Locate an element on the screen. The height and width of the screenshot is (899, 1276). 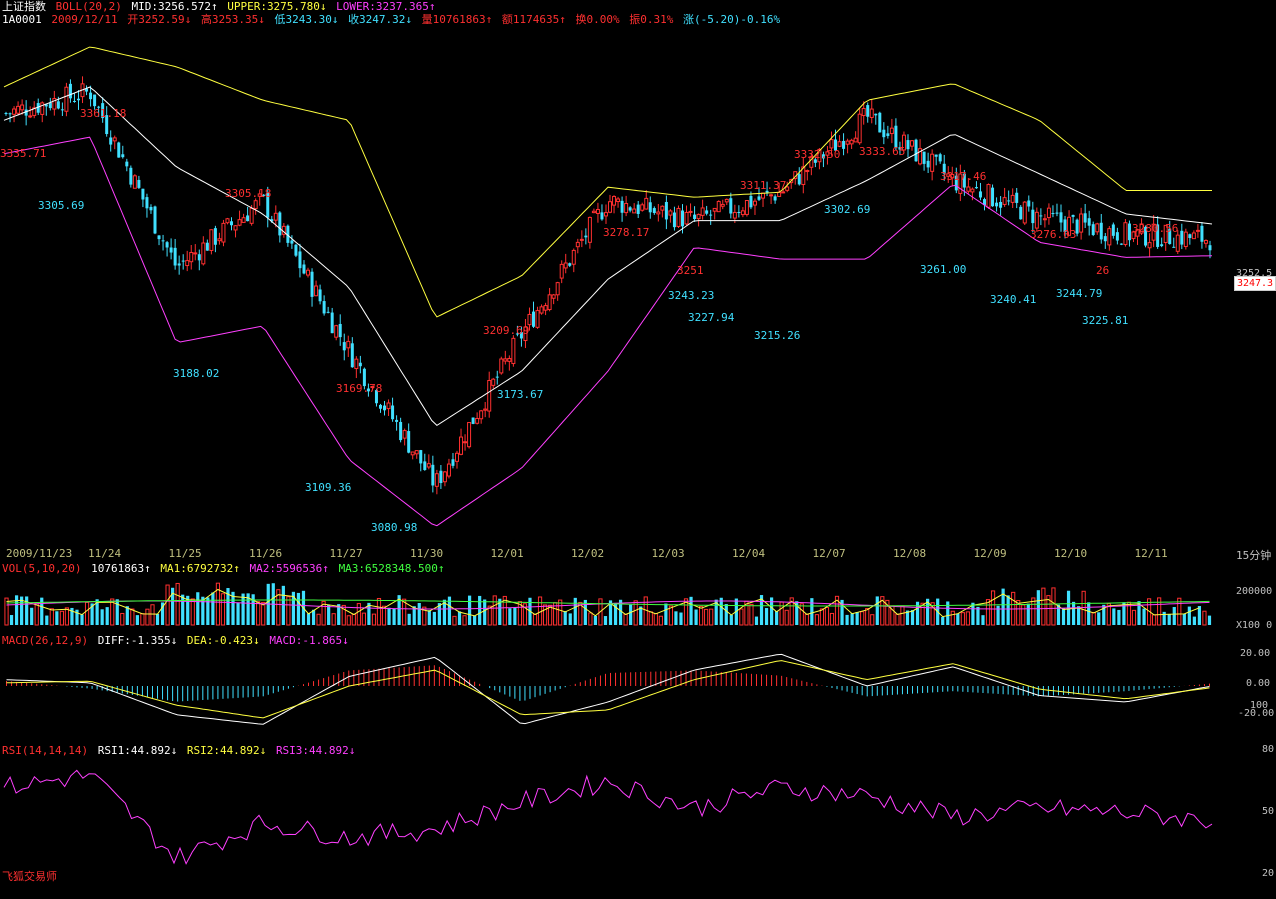
date-axis-label: 12/10 is located at coordinates (1071, 553).